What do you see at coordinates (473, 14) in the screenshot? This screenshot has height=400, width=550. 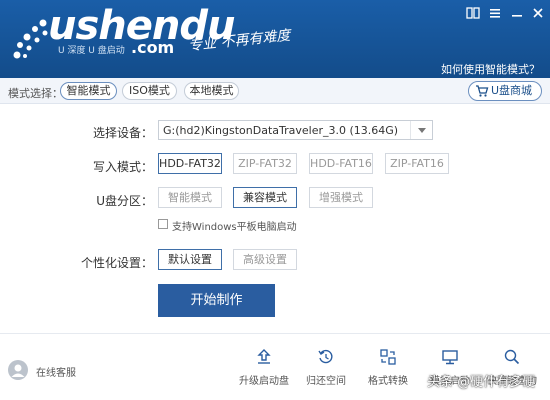 I see `book-icon` at bounding box center [473, 14].